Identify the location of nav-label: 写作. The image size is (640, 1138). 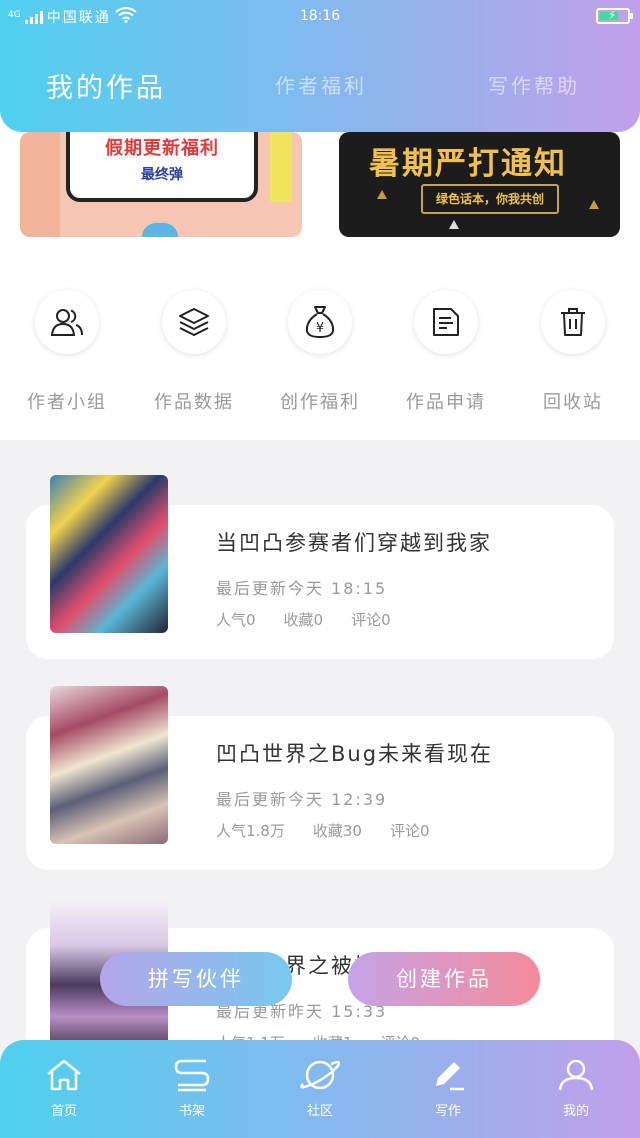
(447, 1111).